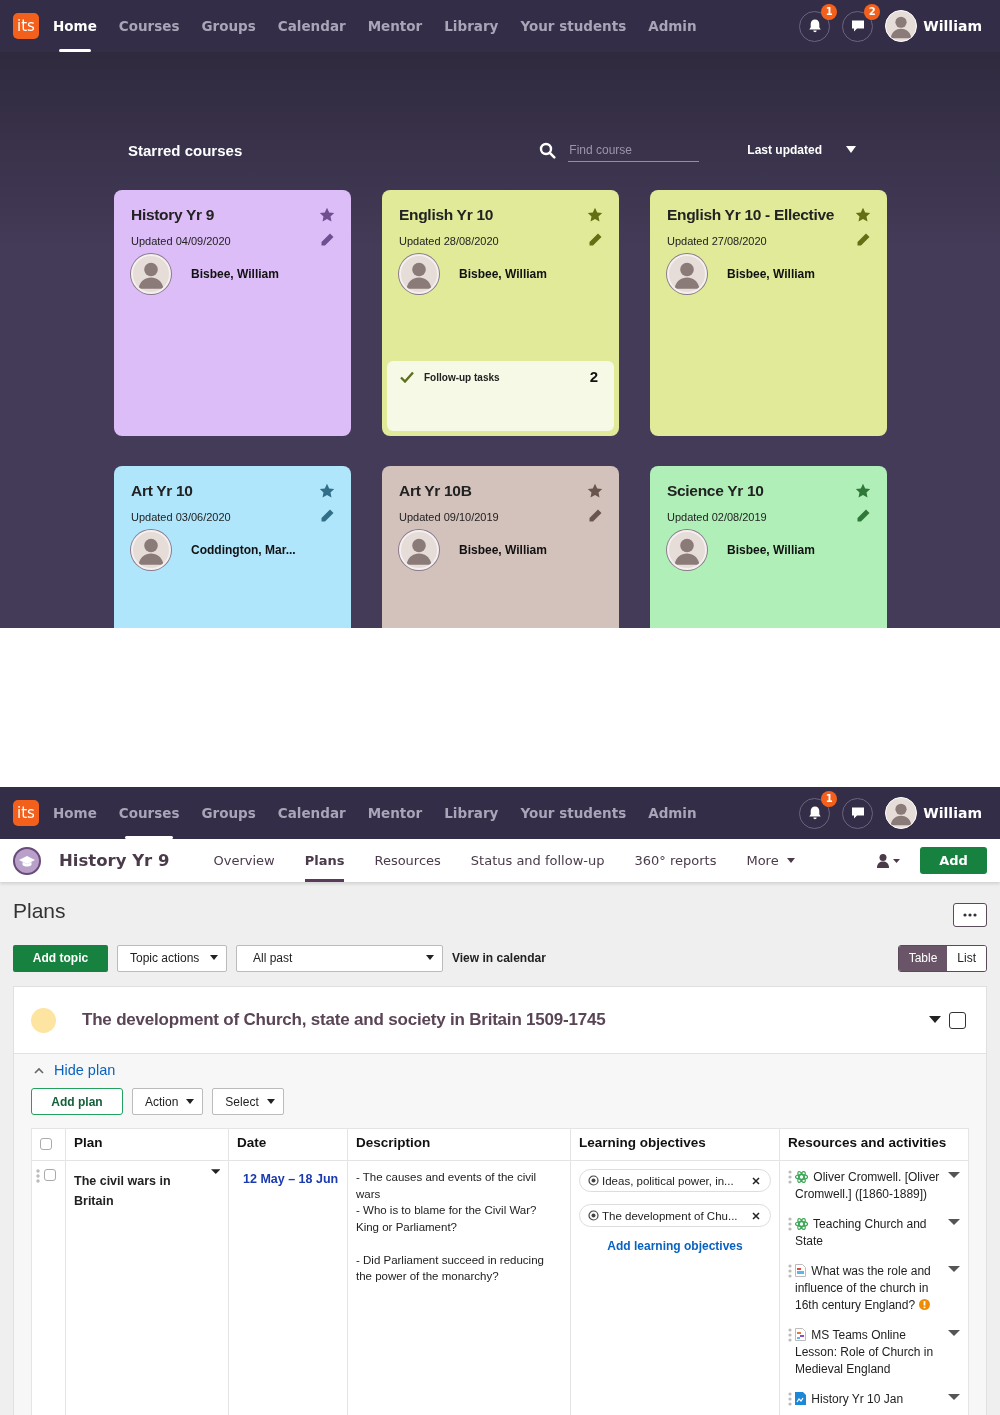  I want to click on course-card: History Yr 9 Updated 04/09/2020 Bisbee, William, so click(232, 313).